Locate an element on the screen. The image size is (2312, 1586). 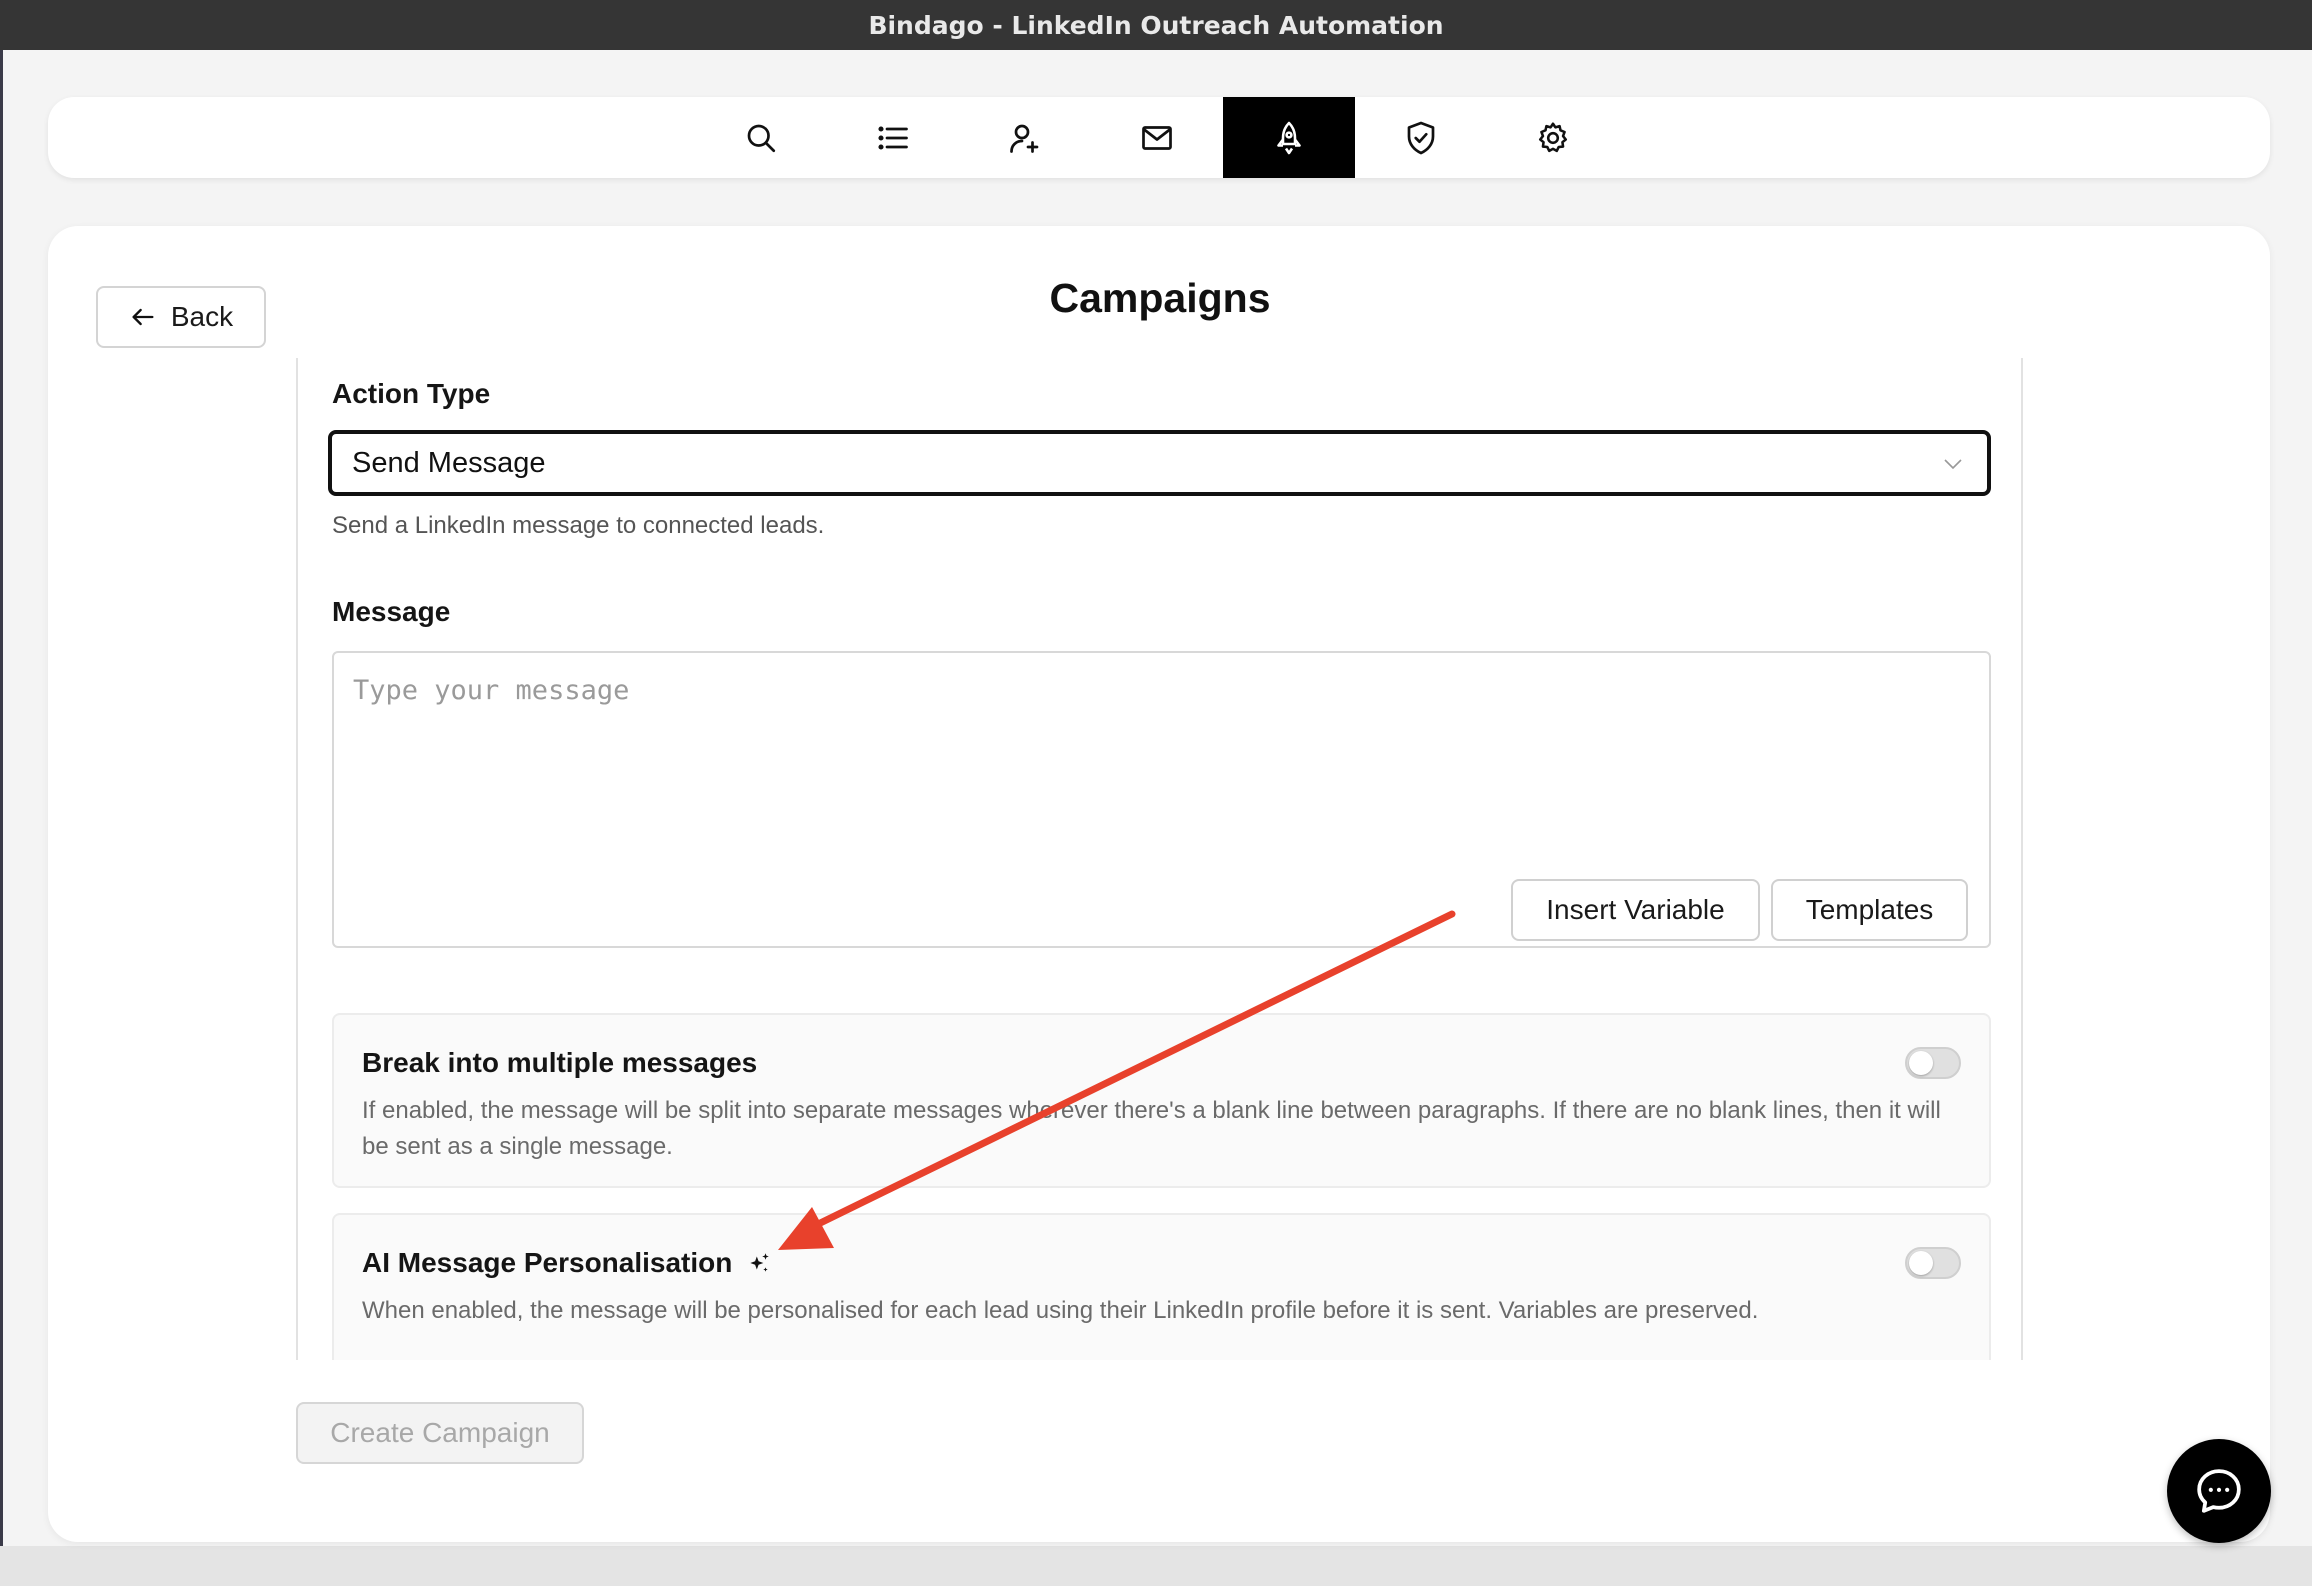
message-placeholder: Type your message is located at coordinates (491, 690).